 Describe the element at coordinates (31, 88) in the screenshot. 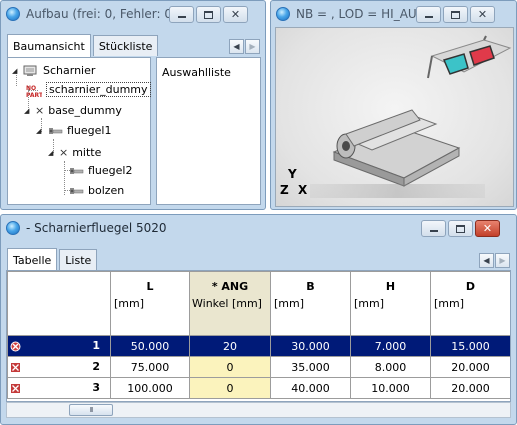

I see `svg-text: NO` at that location.